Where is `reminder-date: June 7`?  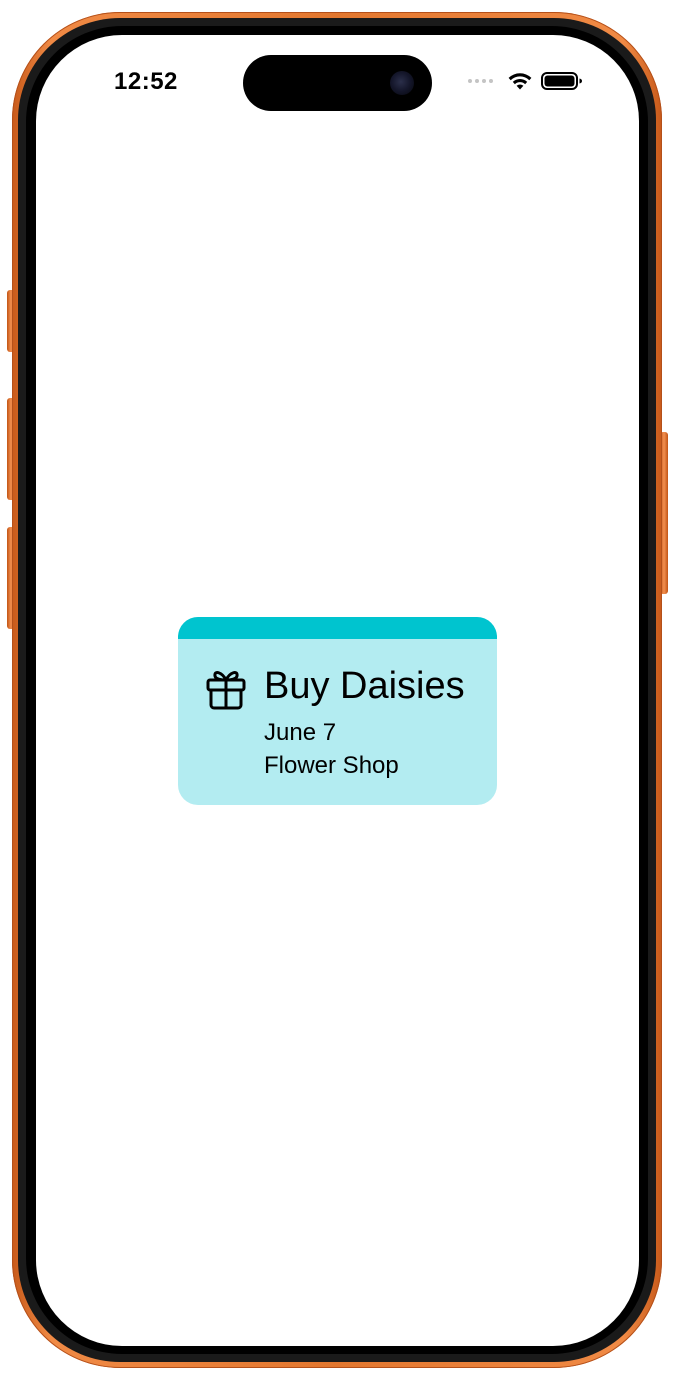 reminder-date: June 7 is located at coordinates (300, 732).